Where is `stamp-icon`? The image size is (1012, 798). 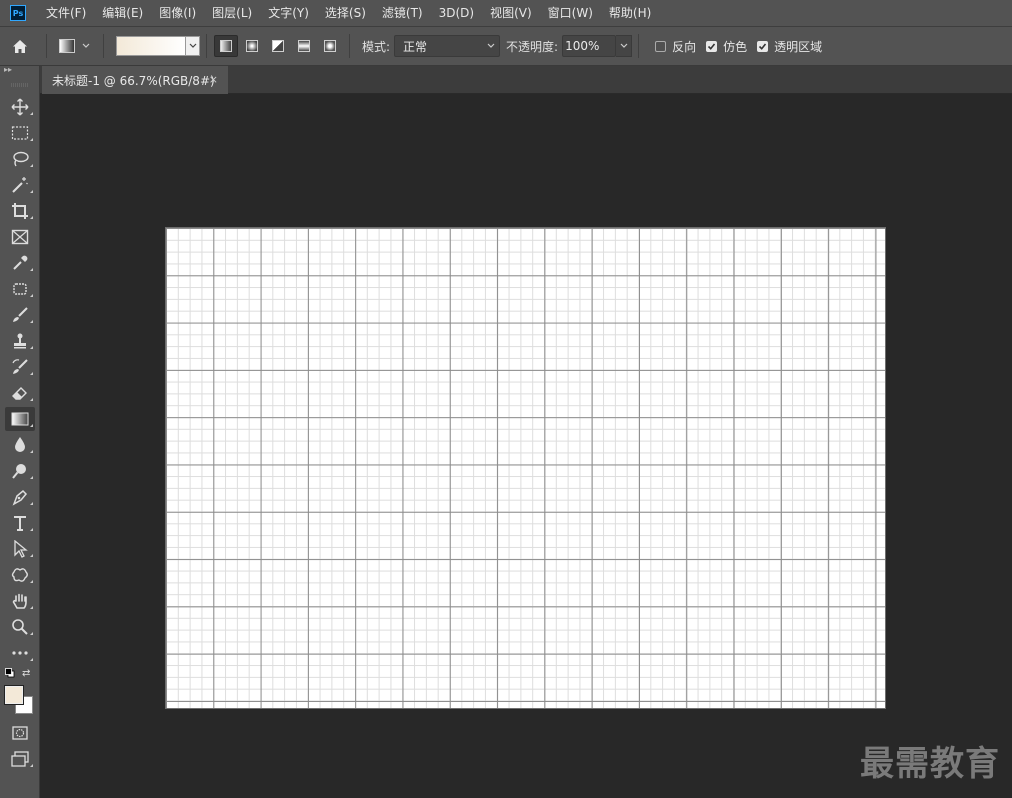 stamp-icon is located at coordinates (20, 341).